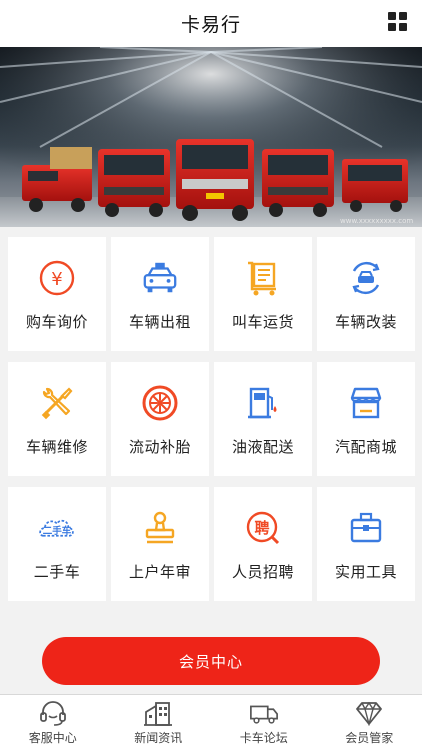  I want to click on app-header: 卡易行, so click(211, 23).